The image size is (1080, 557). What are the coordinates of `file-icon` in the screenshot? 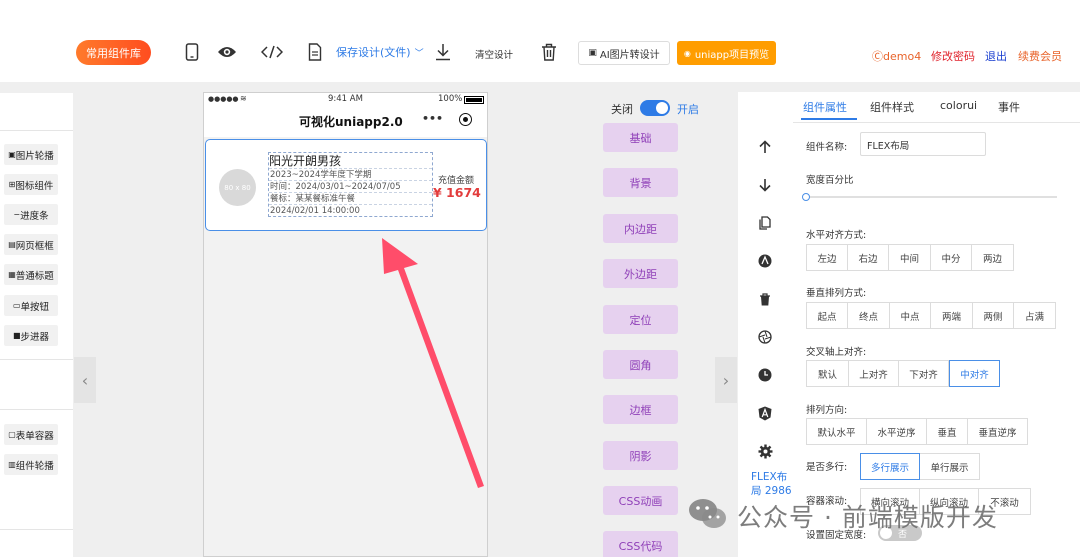 It's located at (315, 52).